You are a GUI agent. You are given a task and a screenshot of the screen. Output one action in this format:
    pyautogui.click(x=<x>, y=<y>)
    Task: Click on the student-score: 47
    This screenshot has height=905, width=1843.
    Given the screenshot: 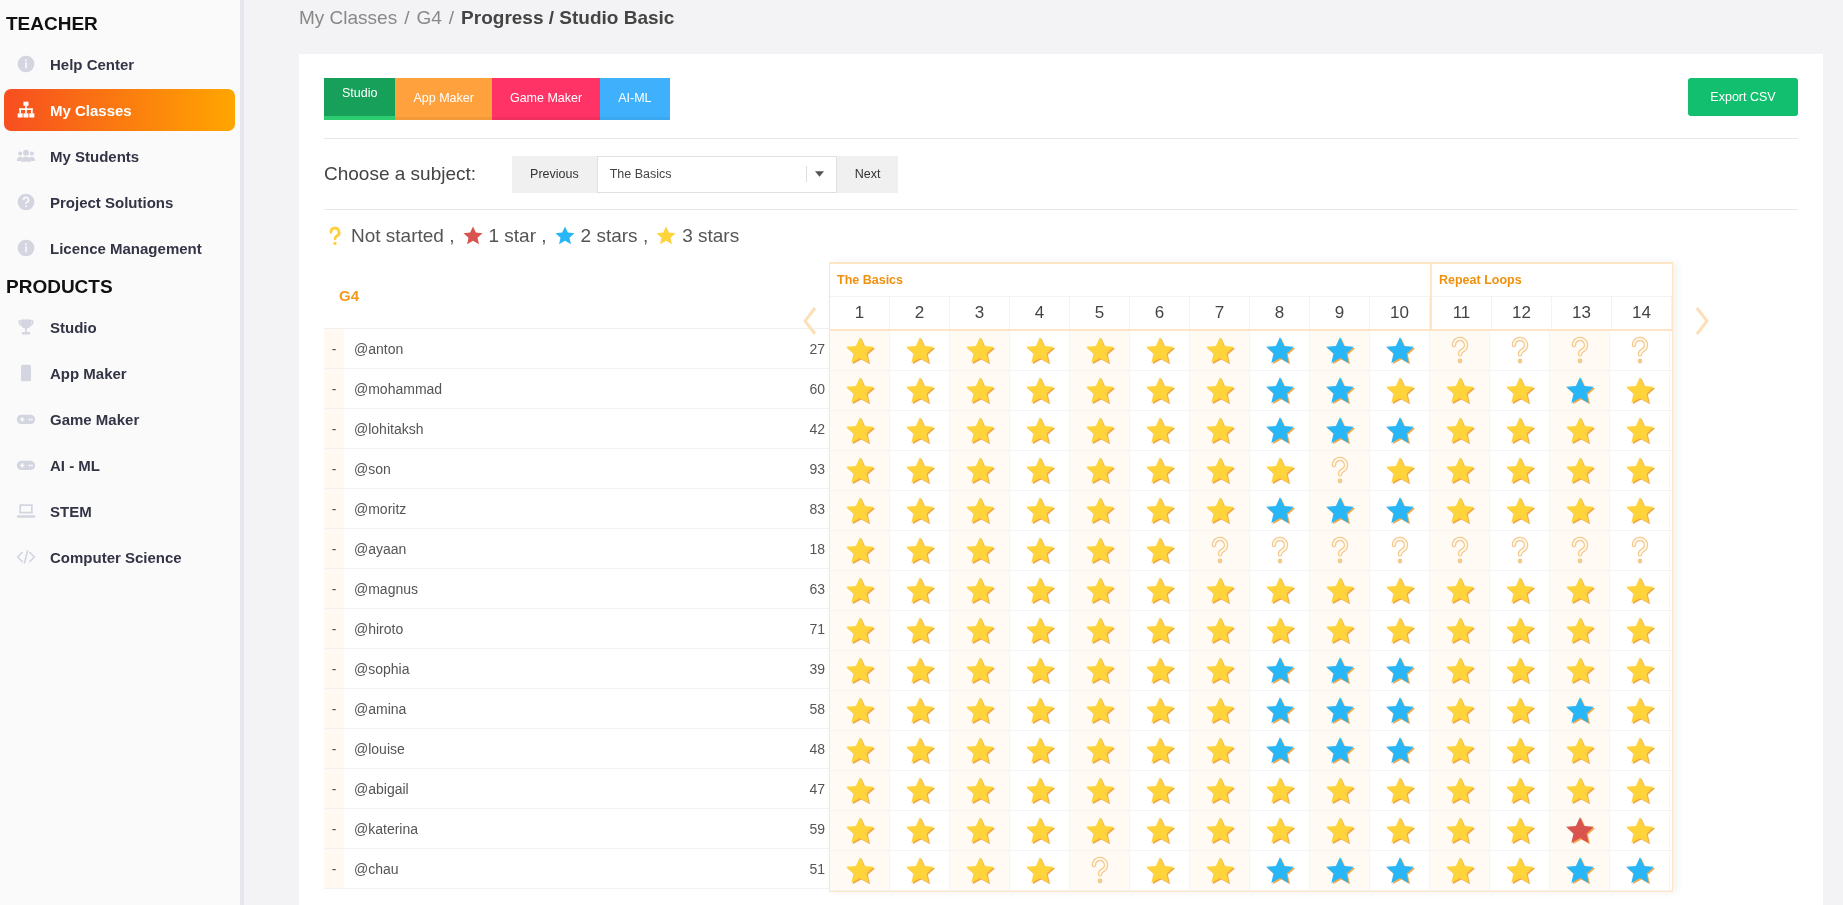 What is the action you would take?
    pyautogui.click(x=817, y=788)
    